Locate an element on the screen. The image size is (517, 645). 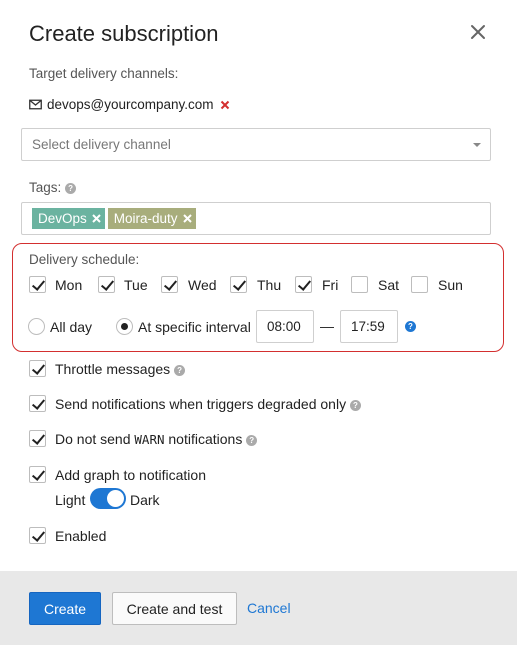
day-label: Mon is located at coordinates (69, 285).